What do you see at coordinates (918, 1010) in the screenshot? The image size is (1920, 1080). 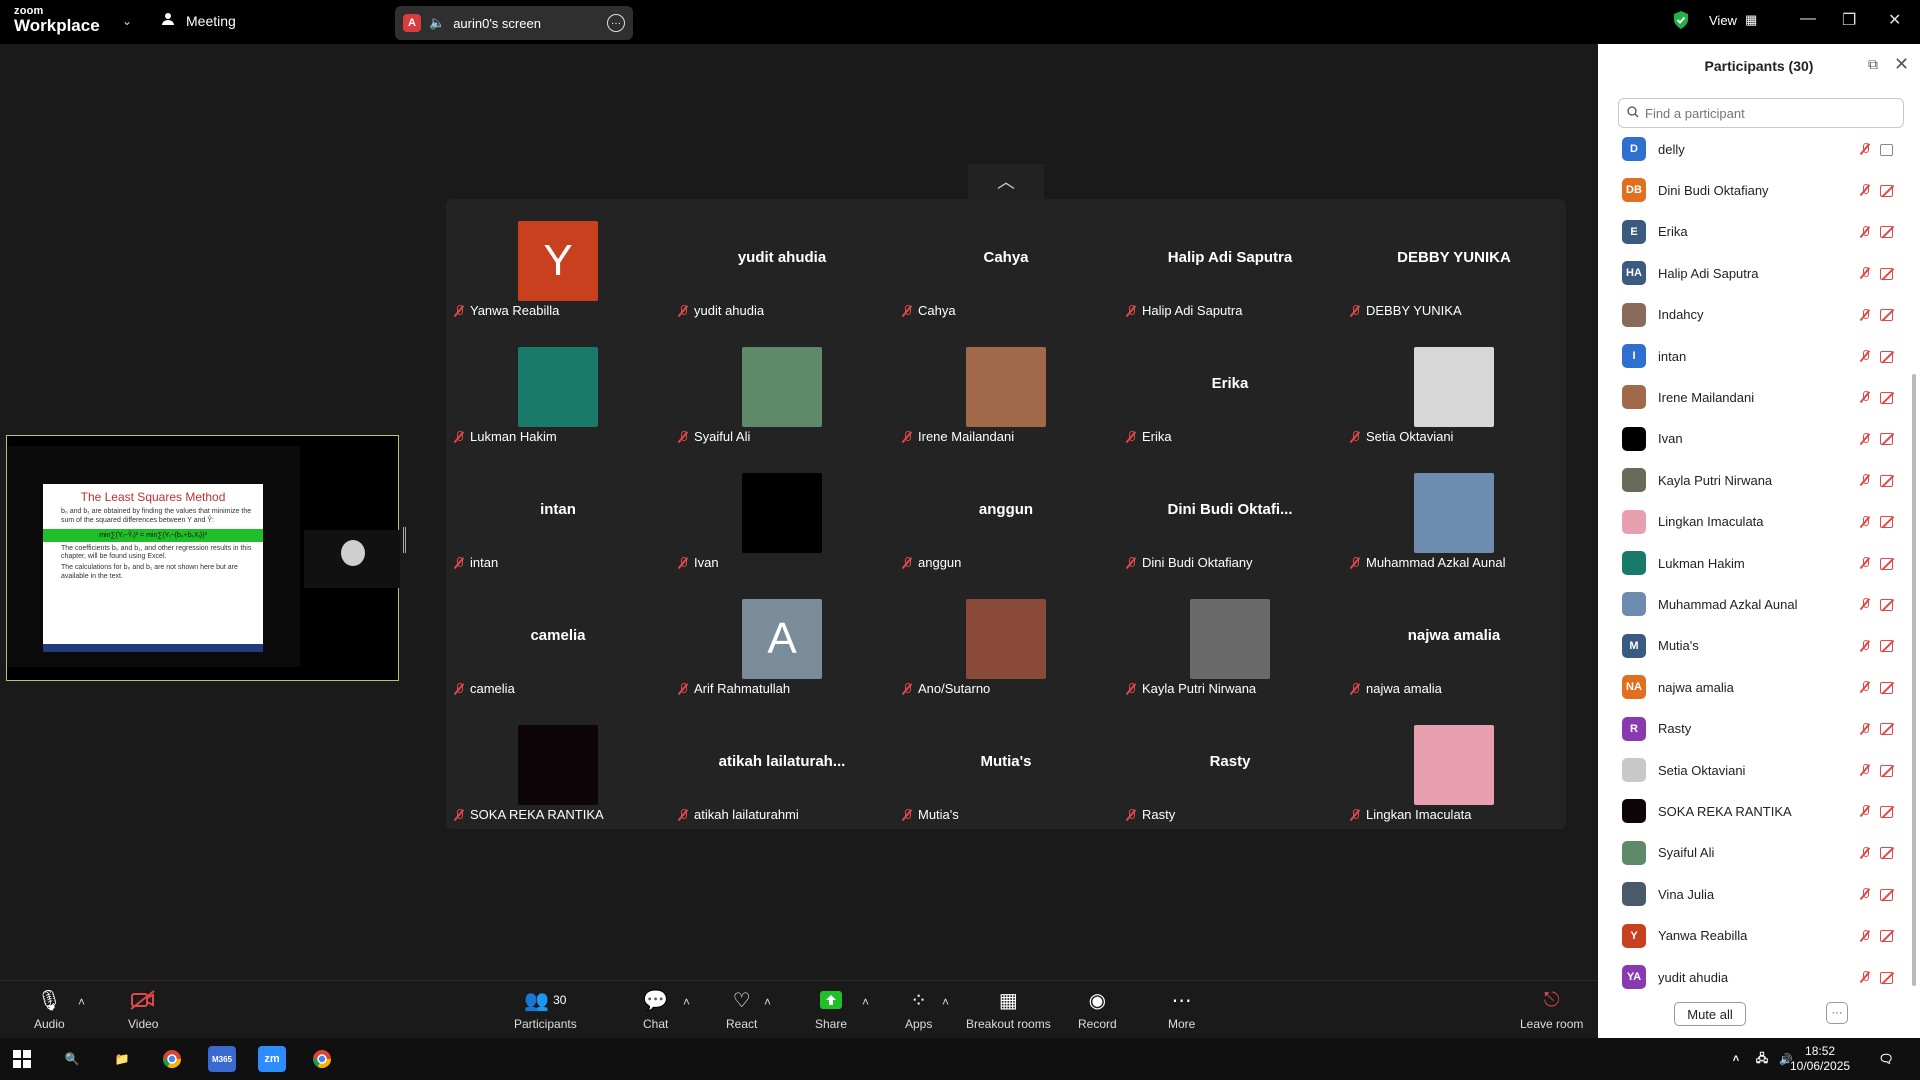 I see `apps-button: ⁘ Apps` at bounding box center [918, 1010].